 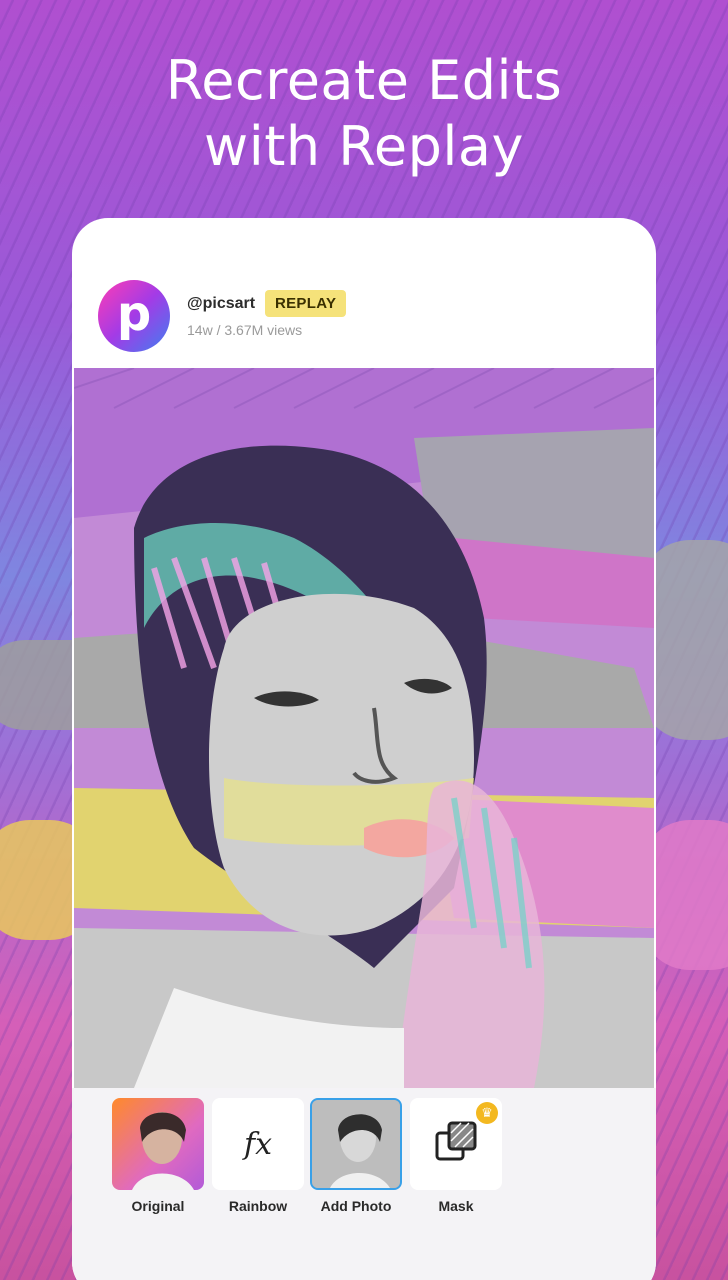 I want to click on tool-label-rainbow: Rainbow, so click(x=258, y=1206).